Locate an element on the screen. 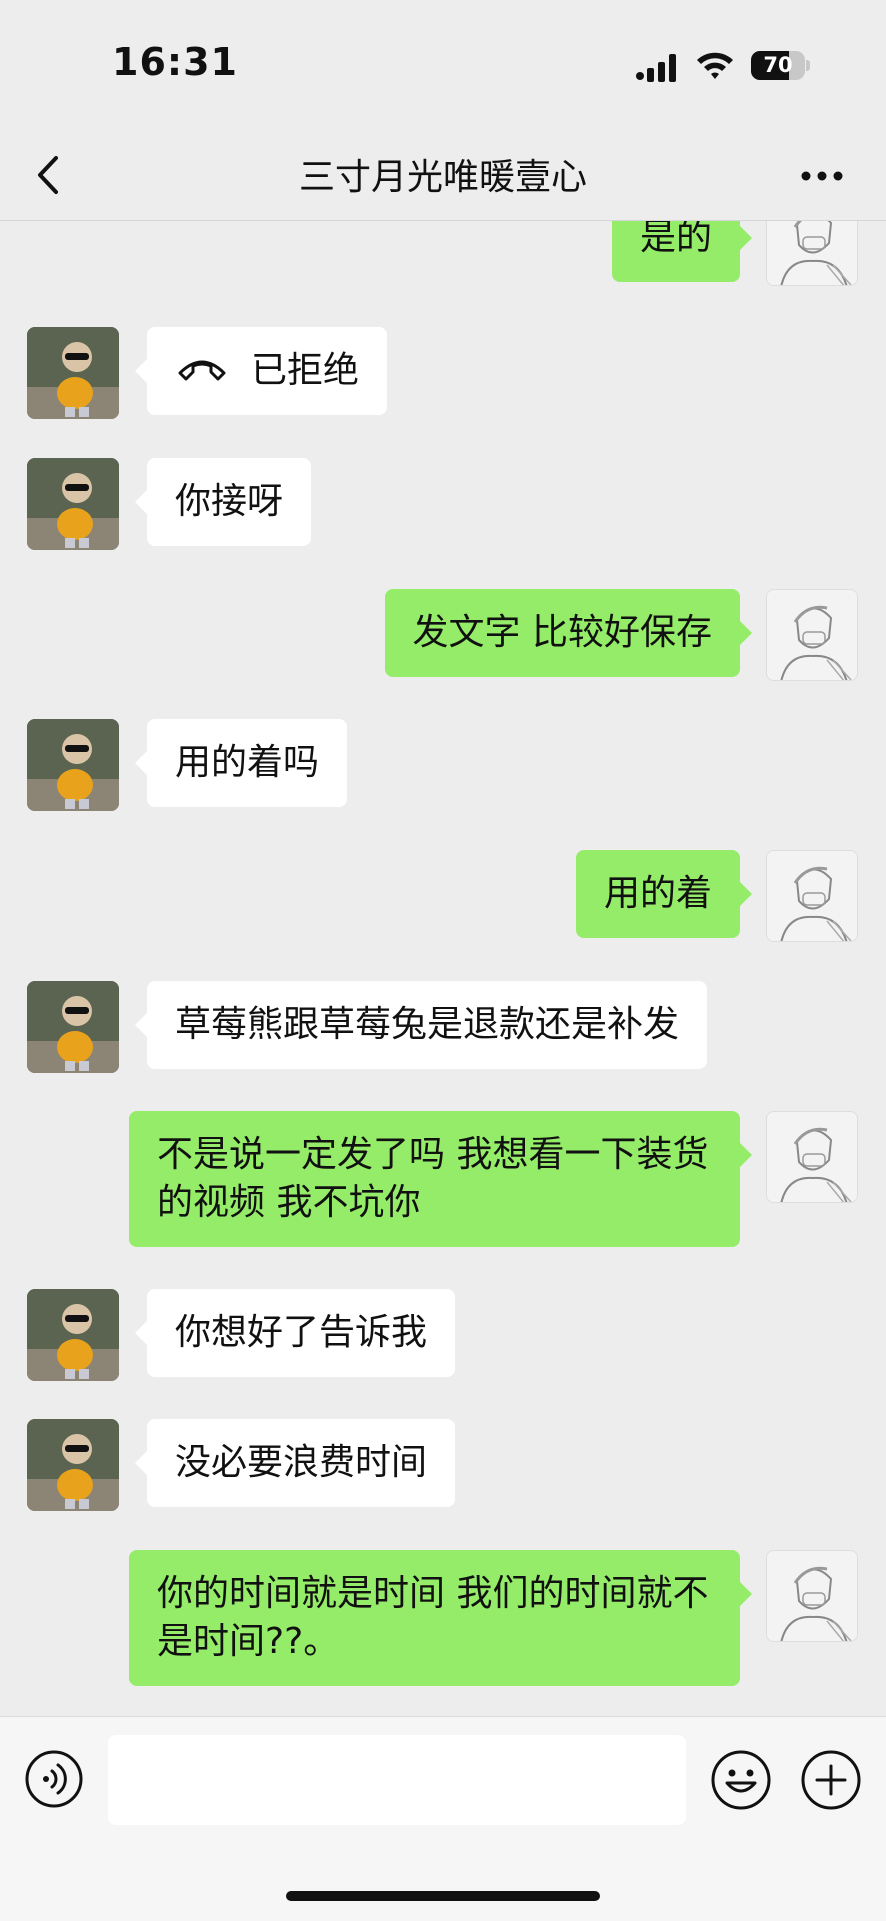  message-bubble-received: 草莓熊跟草莓兔是退款还是补发 is located at coordinates (421, 1025).